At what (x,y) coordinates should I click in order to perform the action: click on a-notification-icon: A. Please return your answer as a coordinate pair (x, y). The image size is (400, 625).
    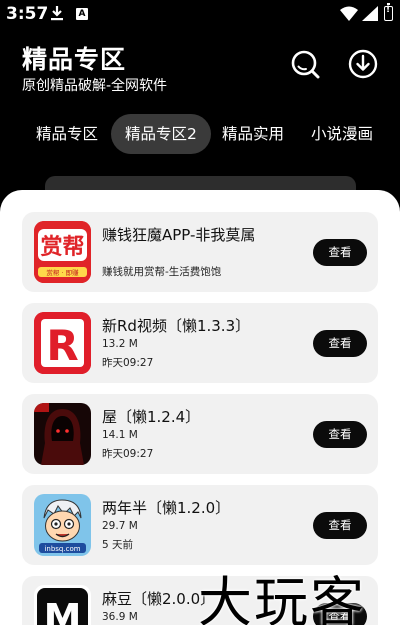
    Looking at the image, I should click on (82, 14).